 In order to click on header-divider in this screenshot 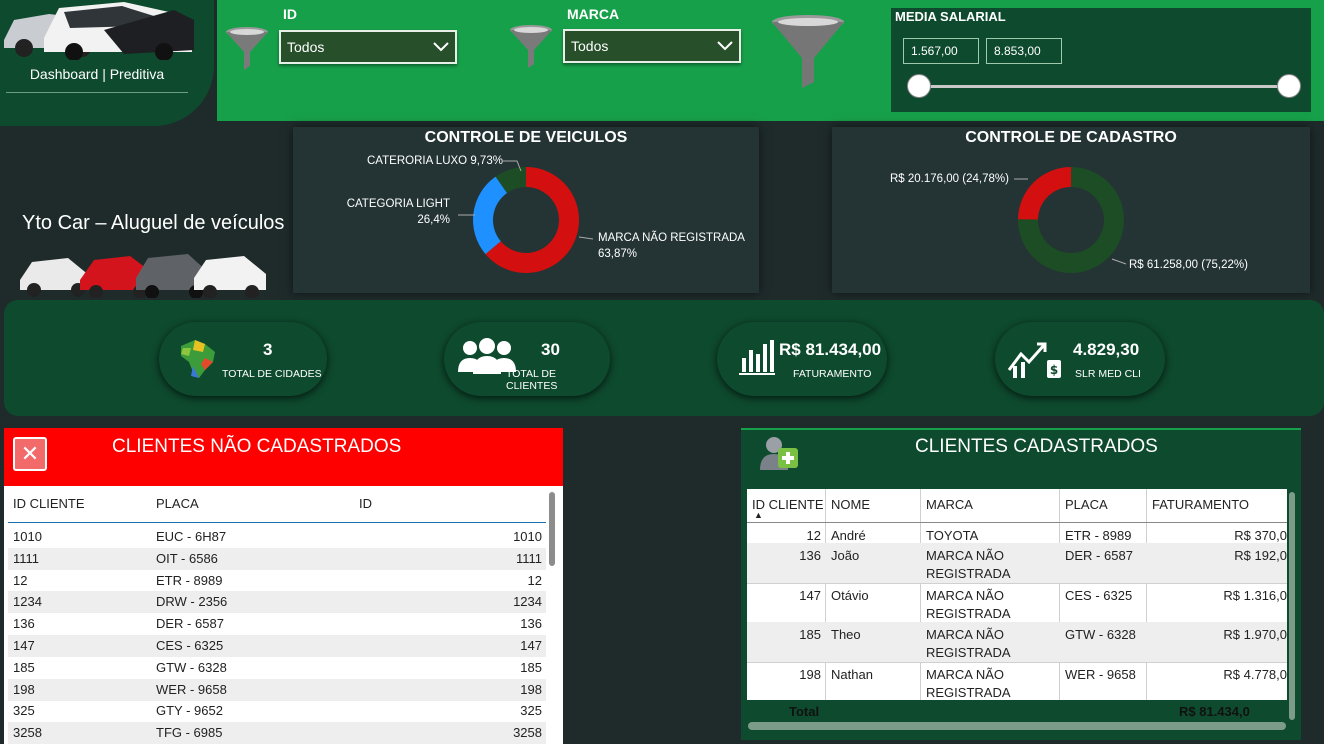, I will do `click(277, 522)`.